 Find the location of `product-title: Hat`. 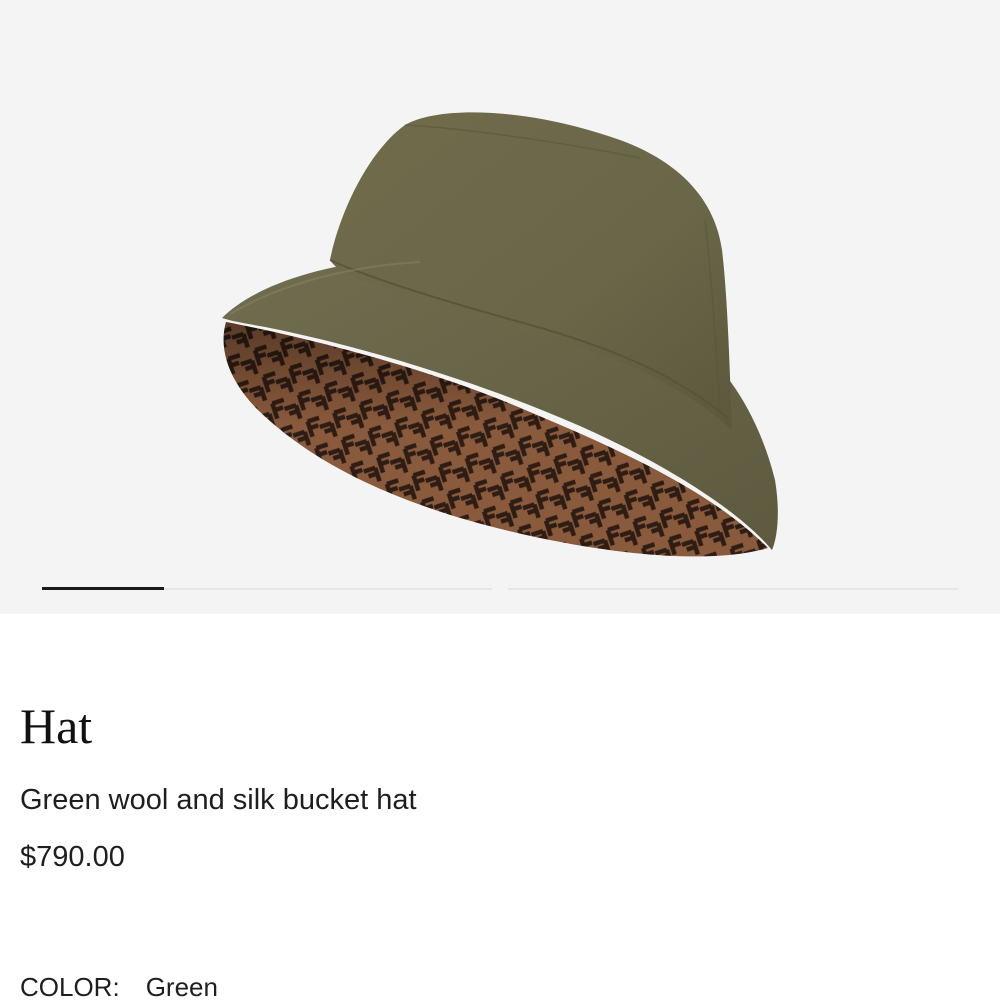

product-title: Hat is located at coordinates (56, 726).